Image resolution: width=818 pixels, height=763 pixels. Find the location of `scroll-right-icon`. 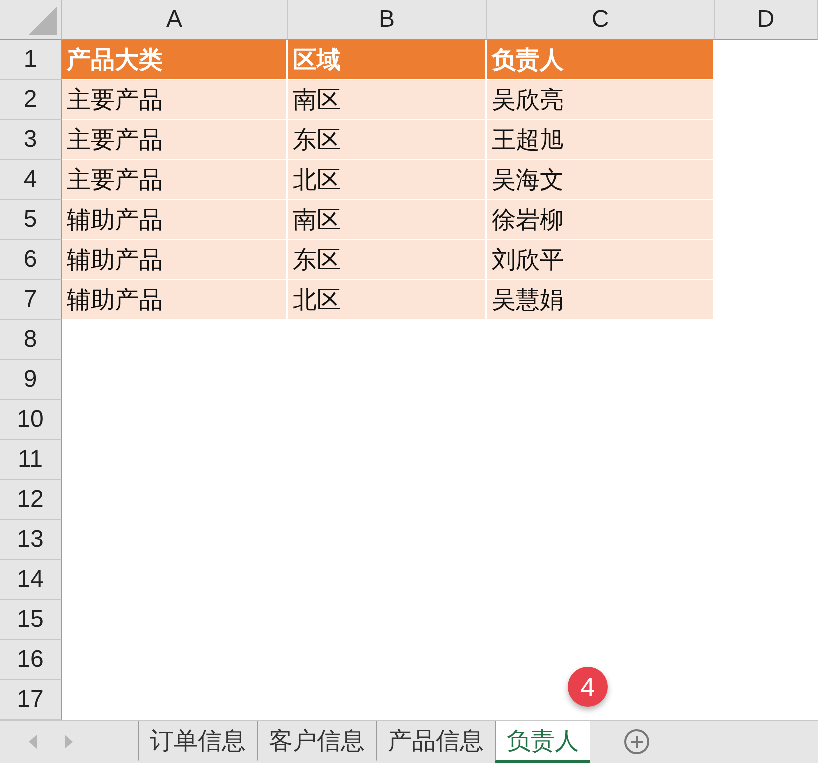

scroll-right-icon is located at coordinates (69, 742).